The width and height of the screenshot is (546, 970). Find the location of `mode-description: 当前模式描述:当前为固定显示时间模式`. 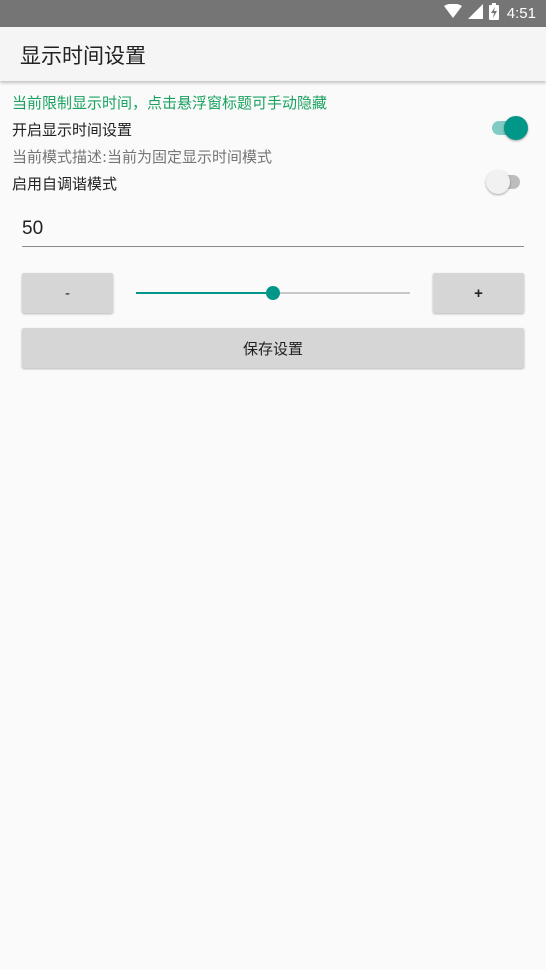

mode-description: 当前模式描述:当前为固定显示时间模式 is located at coordinates (142, 157).